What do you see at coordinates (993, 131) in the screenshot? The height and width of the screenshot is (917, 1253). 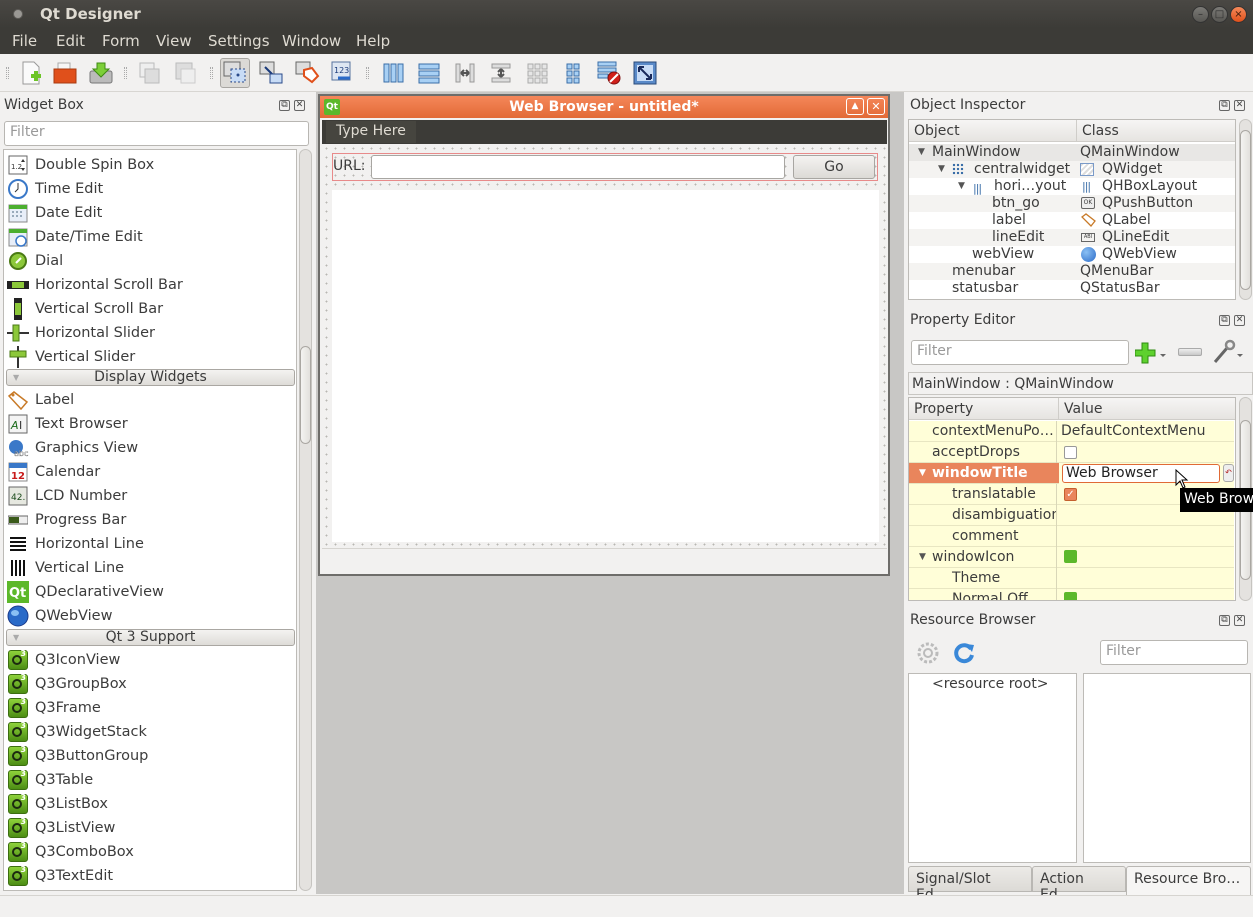 I see `column-header-object: Object` at bounding box center [993, 131].